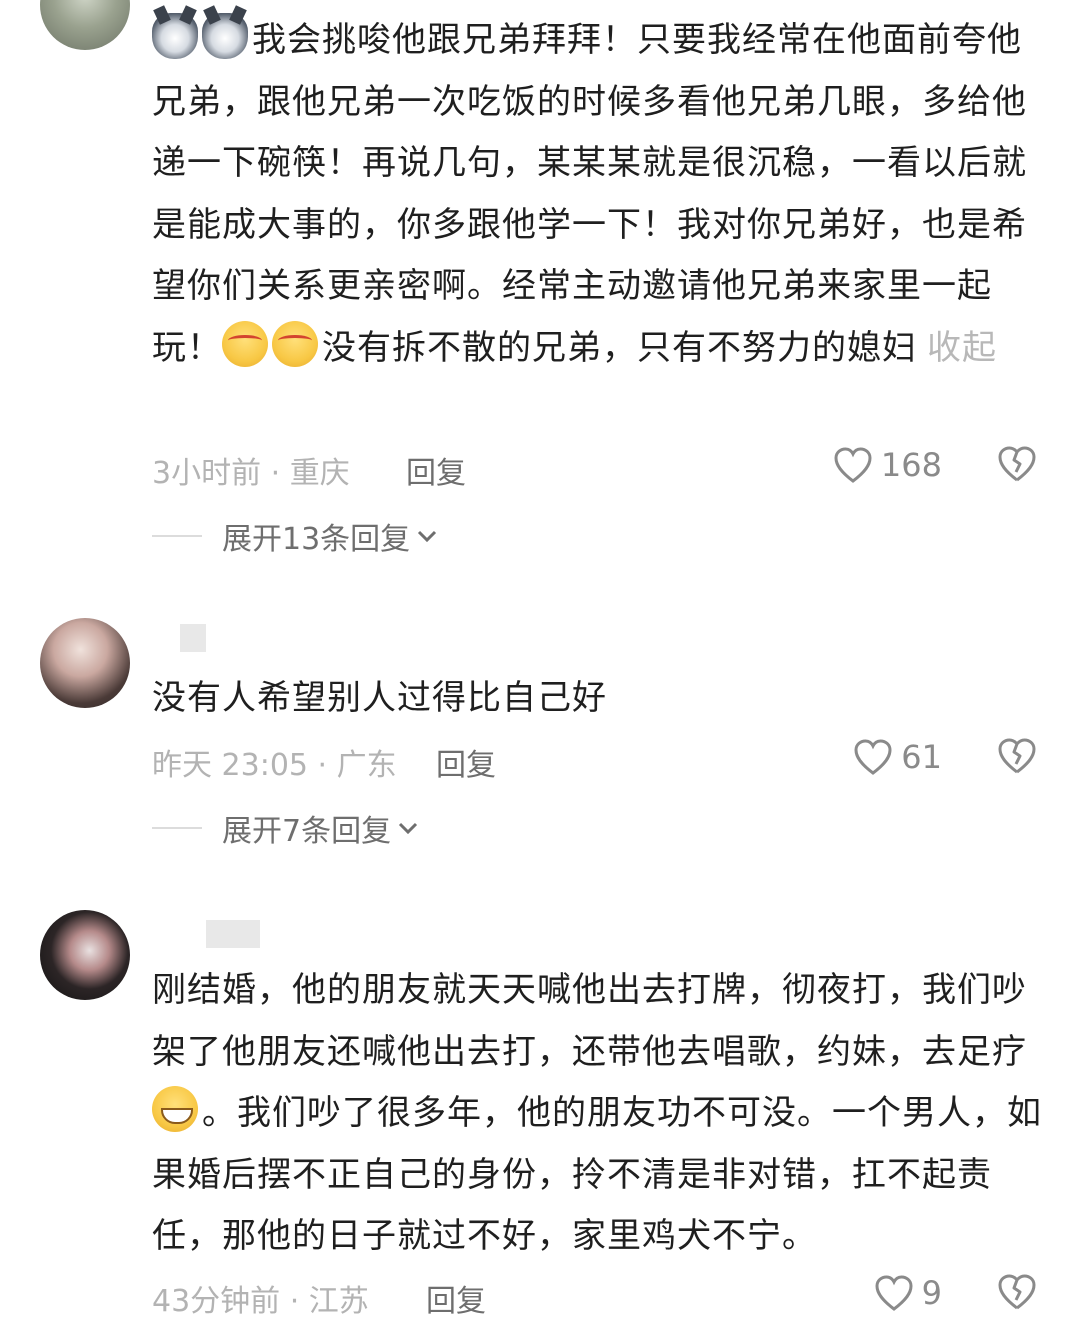  What do you see at coordinates (597, 1296) in the screenshot?
I see `comment-meta: 43分钟前 · 江苏 回复 9` at bounding box center [597, 1296].